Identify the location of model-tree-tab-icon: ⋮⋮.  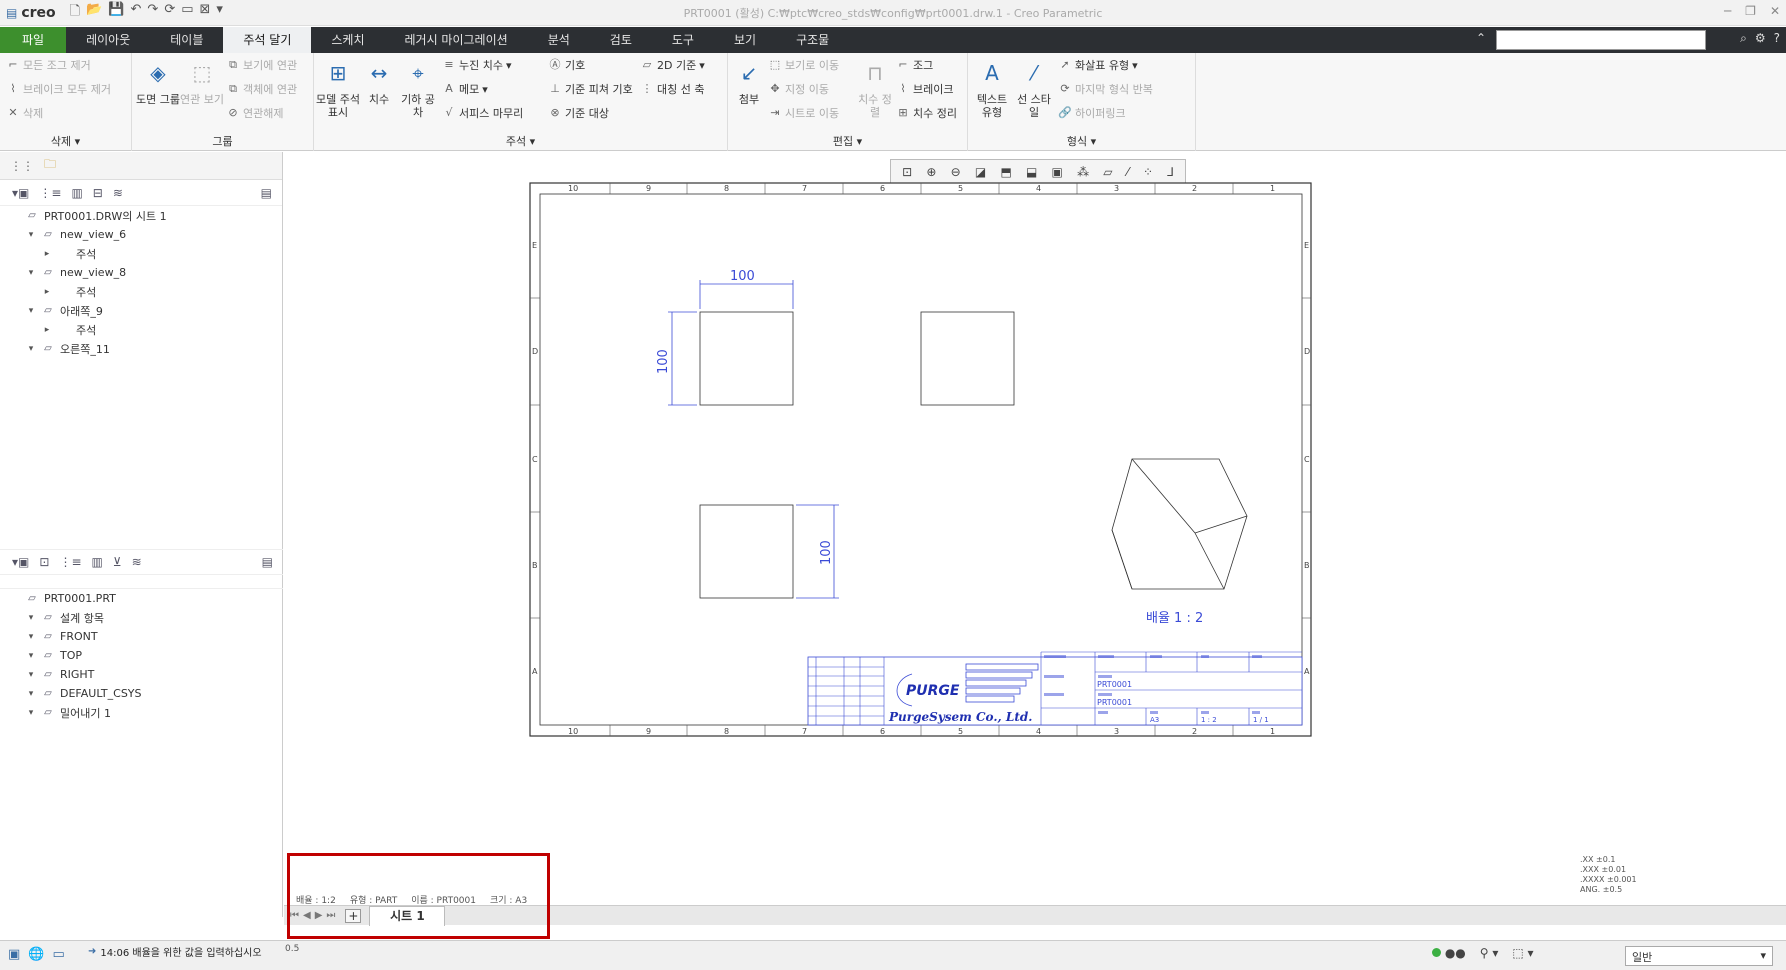
(22, 166).